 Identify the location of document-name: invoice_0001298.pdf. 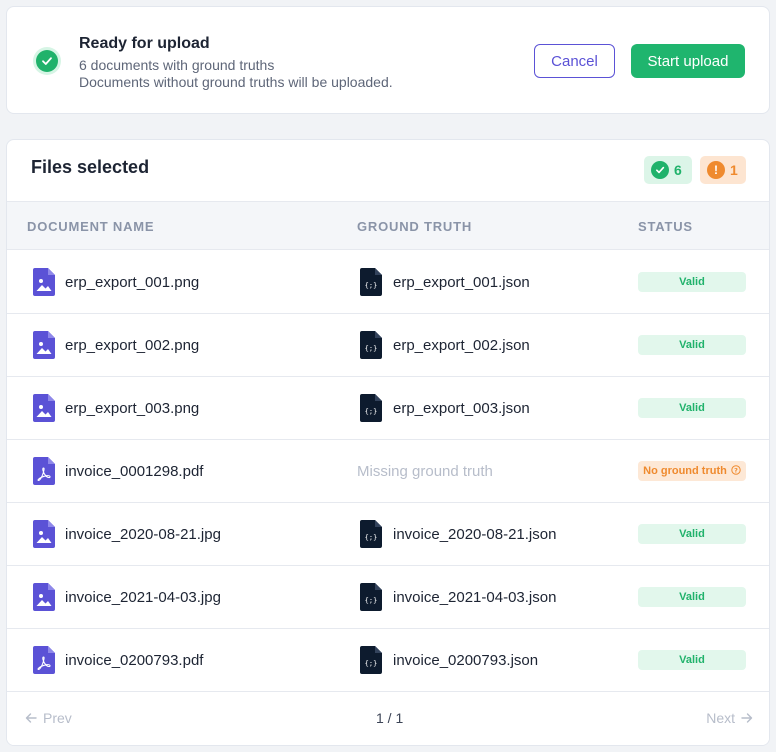
(134, 471).